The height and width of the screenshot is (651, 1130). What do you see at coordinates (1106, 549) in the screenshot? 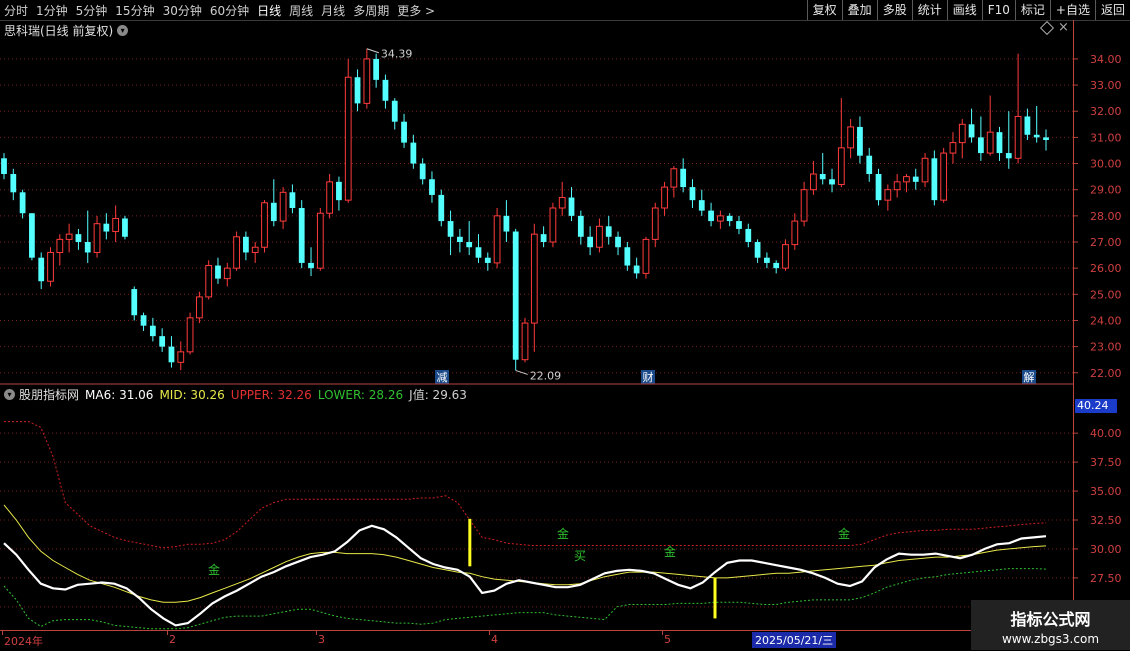
I see `indicator-y-tick-label: 30.00` at bounding box center [1106, 549].